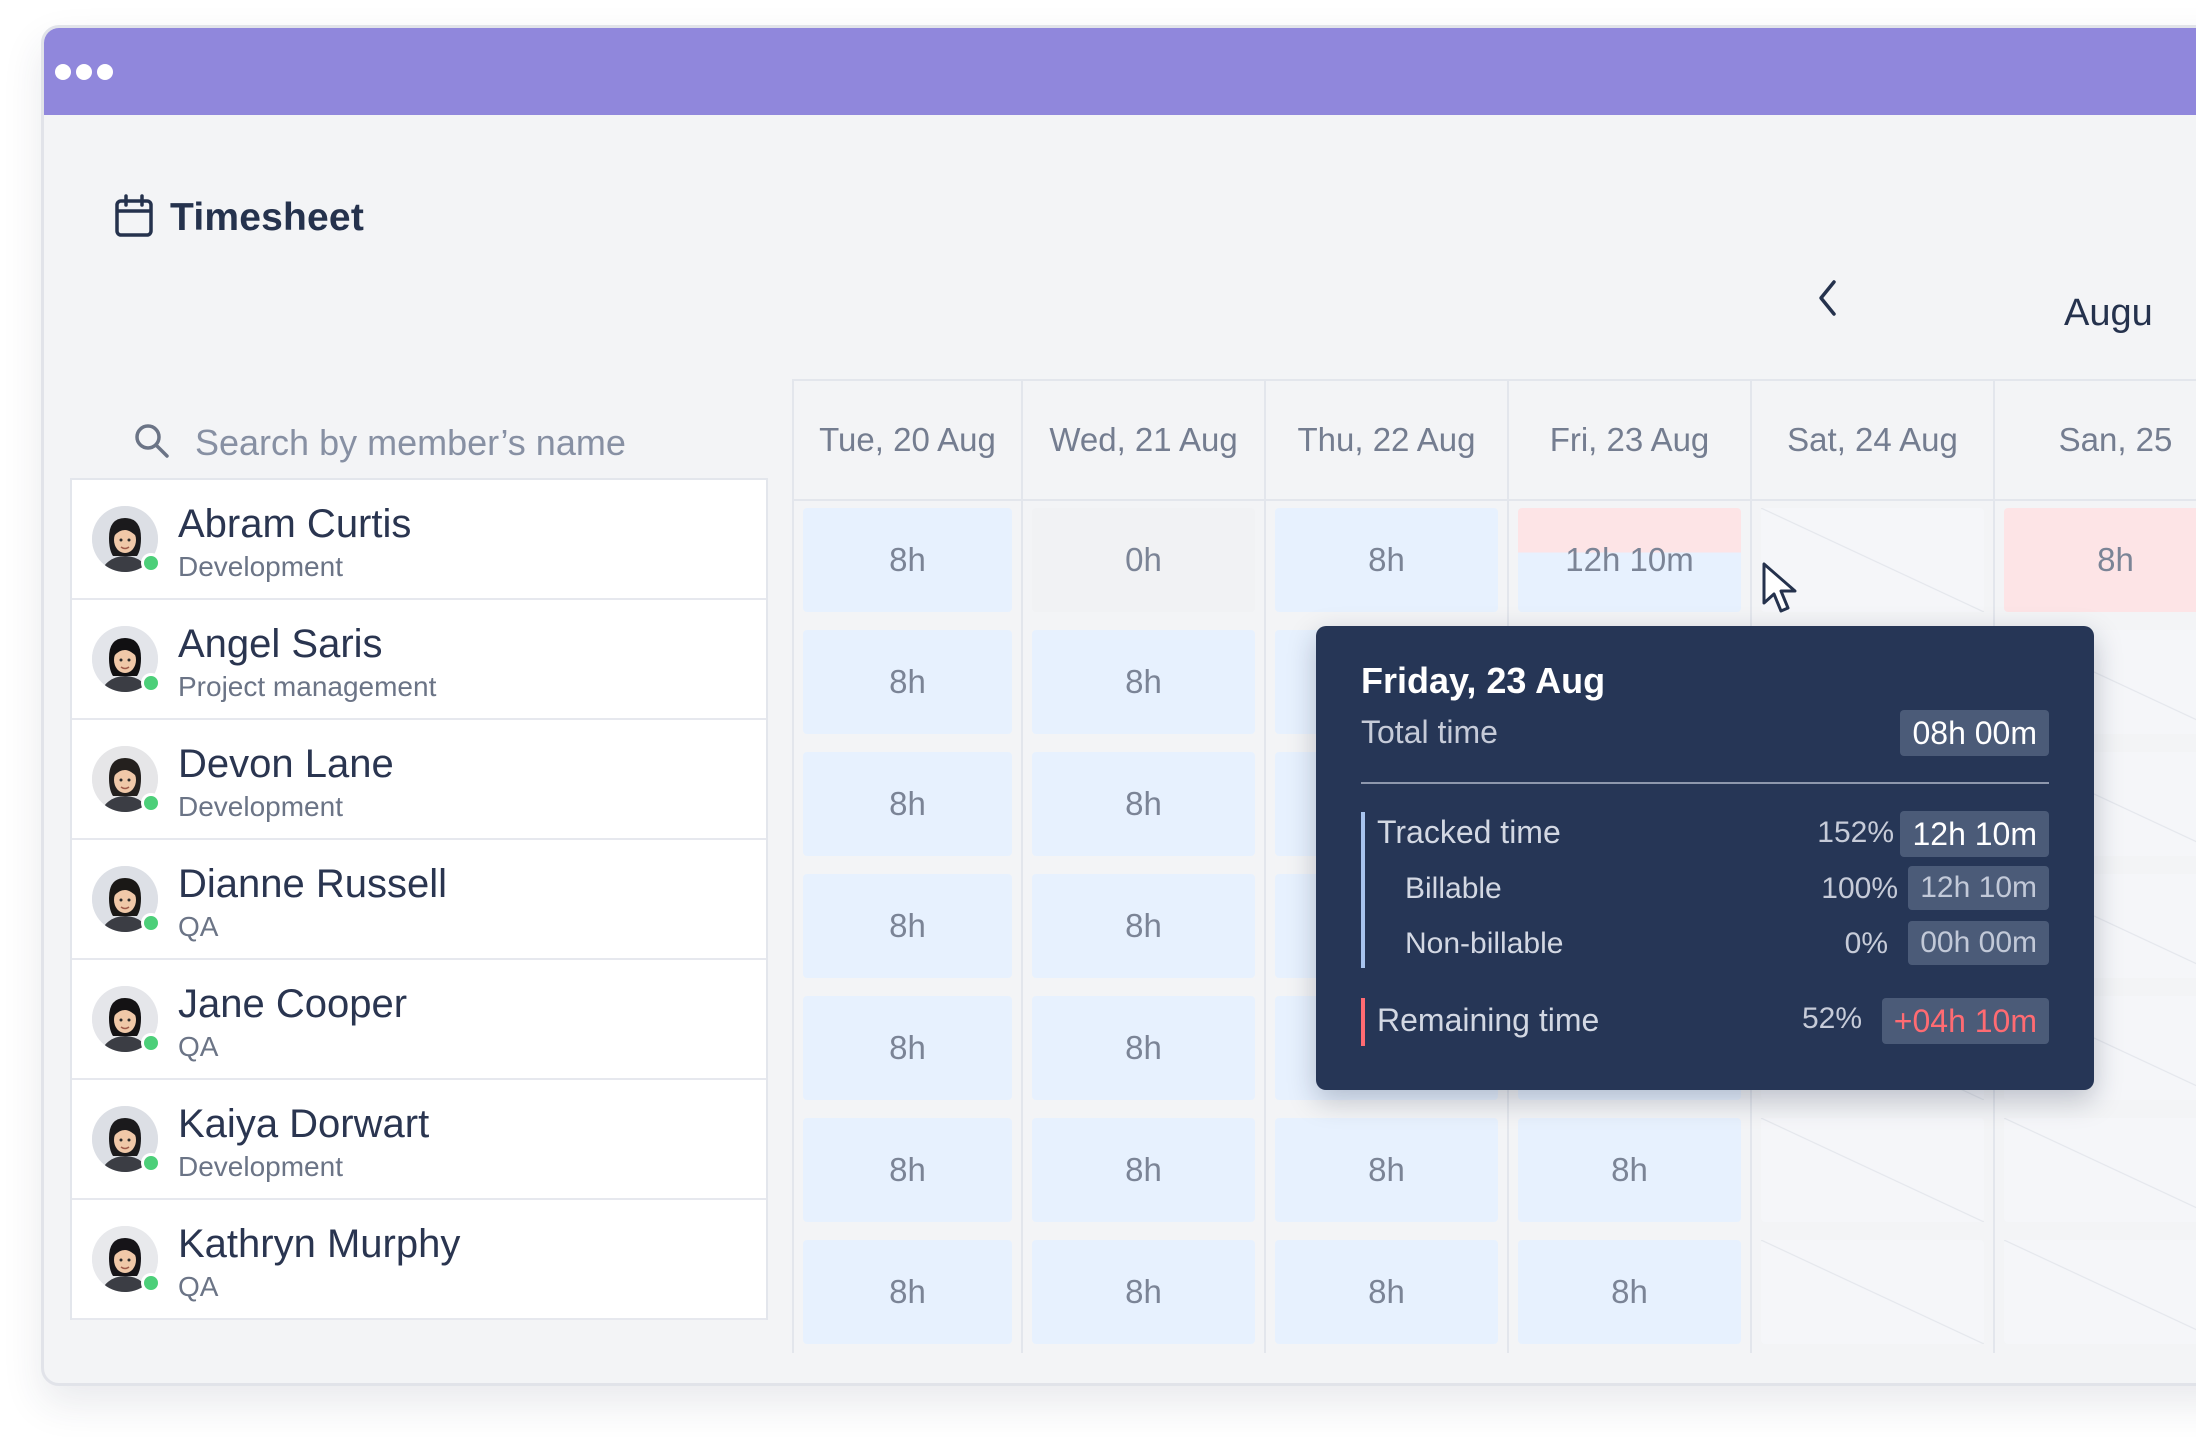  I want to click on tooltip-divider, so click(1705, 783).